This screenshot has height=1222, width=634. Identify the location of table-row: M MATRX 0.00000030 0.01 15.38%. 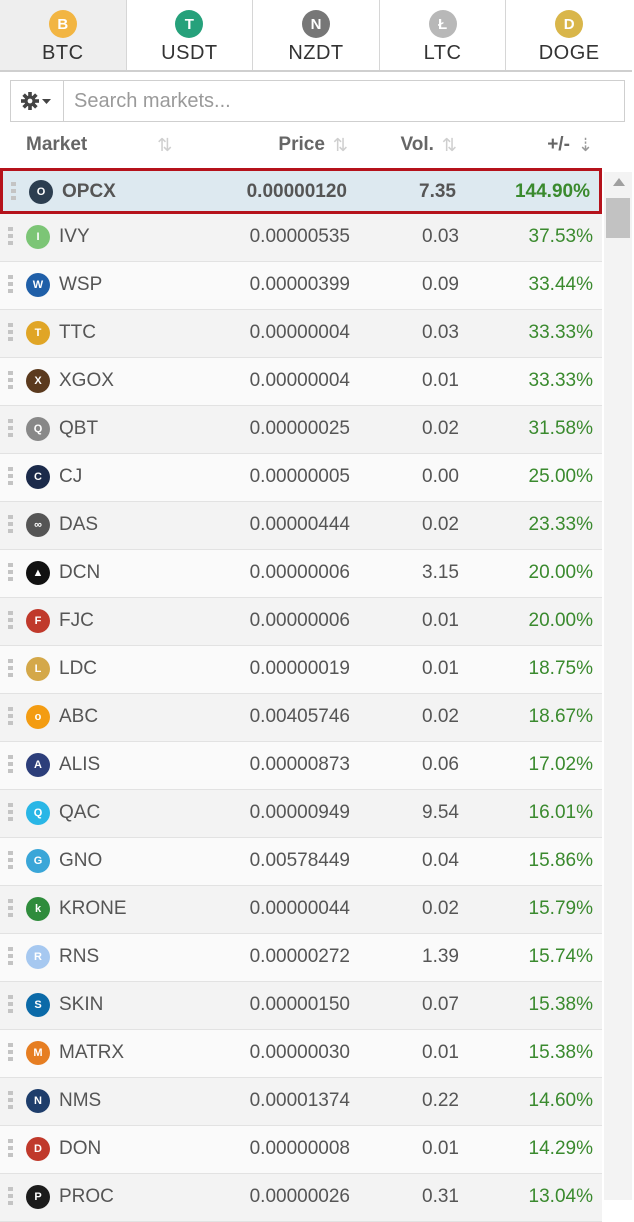
(301, 1054).